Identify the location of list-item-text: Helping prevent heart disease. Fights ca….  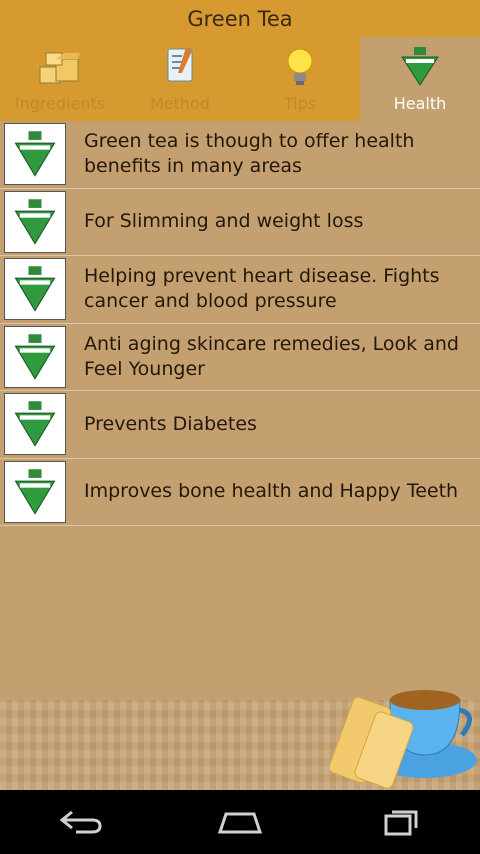
(262, 289).